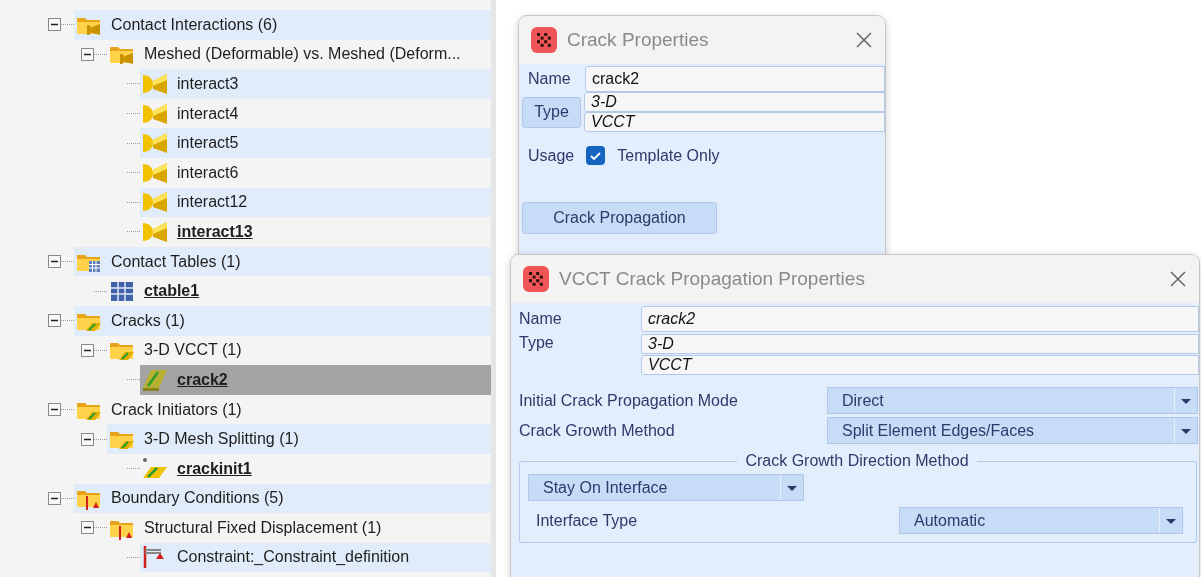 The image size is (1201, 577). I want to click on tree-item: 3-D VCCT (1), so click(299, 350).